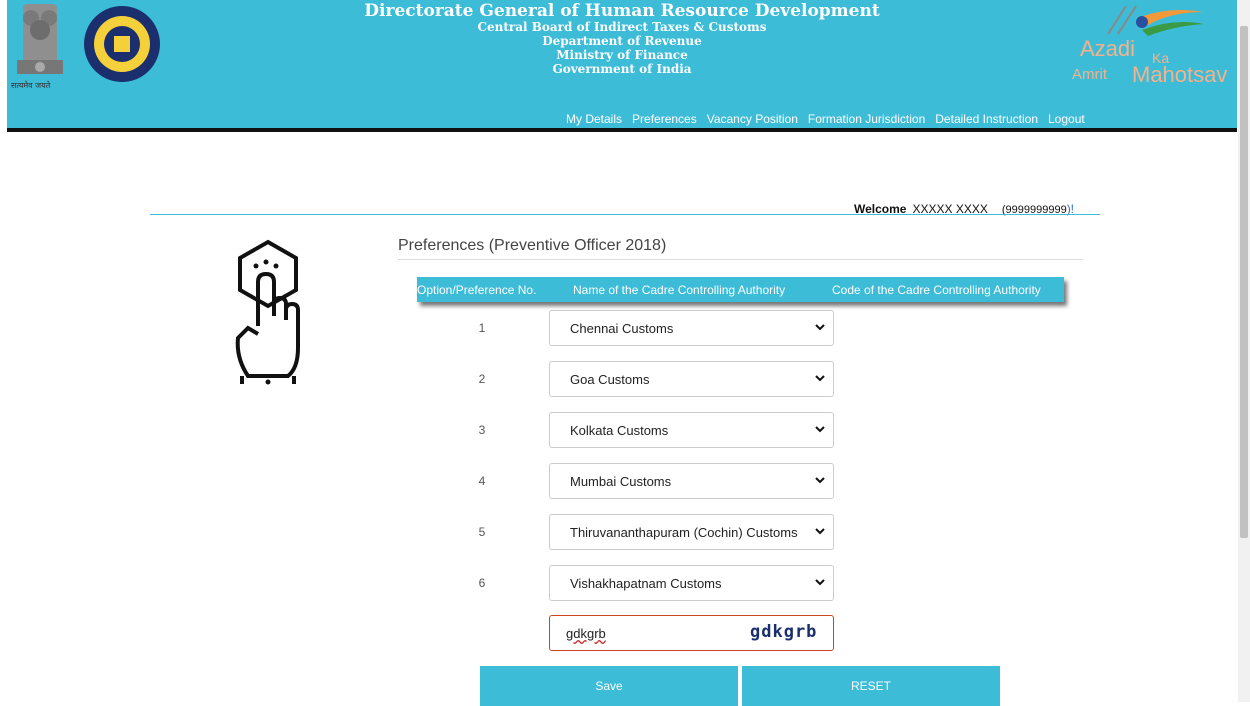  What do you see at coordinates (1089, 74) in the screenshot?
I see `logo-amrit: Amrit` at bounding box center [1089, 74].